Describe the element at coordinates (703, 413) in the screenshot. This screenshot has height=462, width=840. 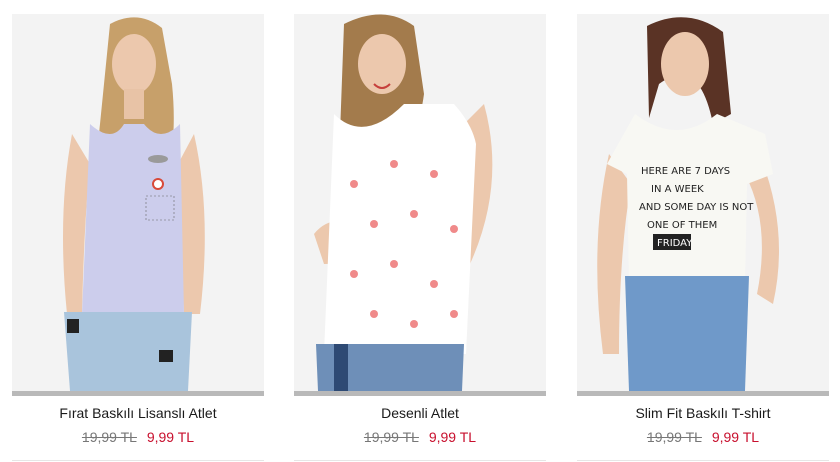
I see `product-title: Slim Fit Baskılı T-shirt` at that location.